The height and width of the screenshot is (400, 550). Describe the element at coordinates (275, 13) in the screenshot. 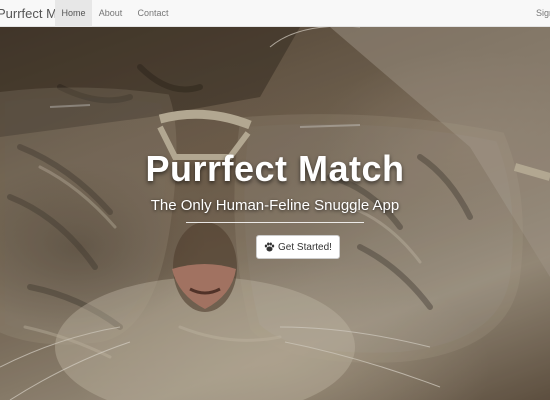

I see `navbar: Purrfect Match Home About Contact Sign` at that location.